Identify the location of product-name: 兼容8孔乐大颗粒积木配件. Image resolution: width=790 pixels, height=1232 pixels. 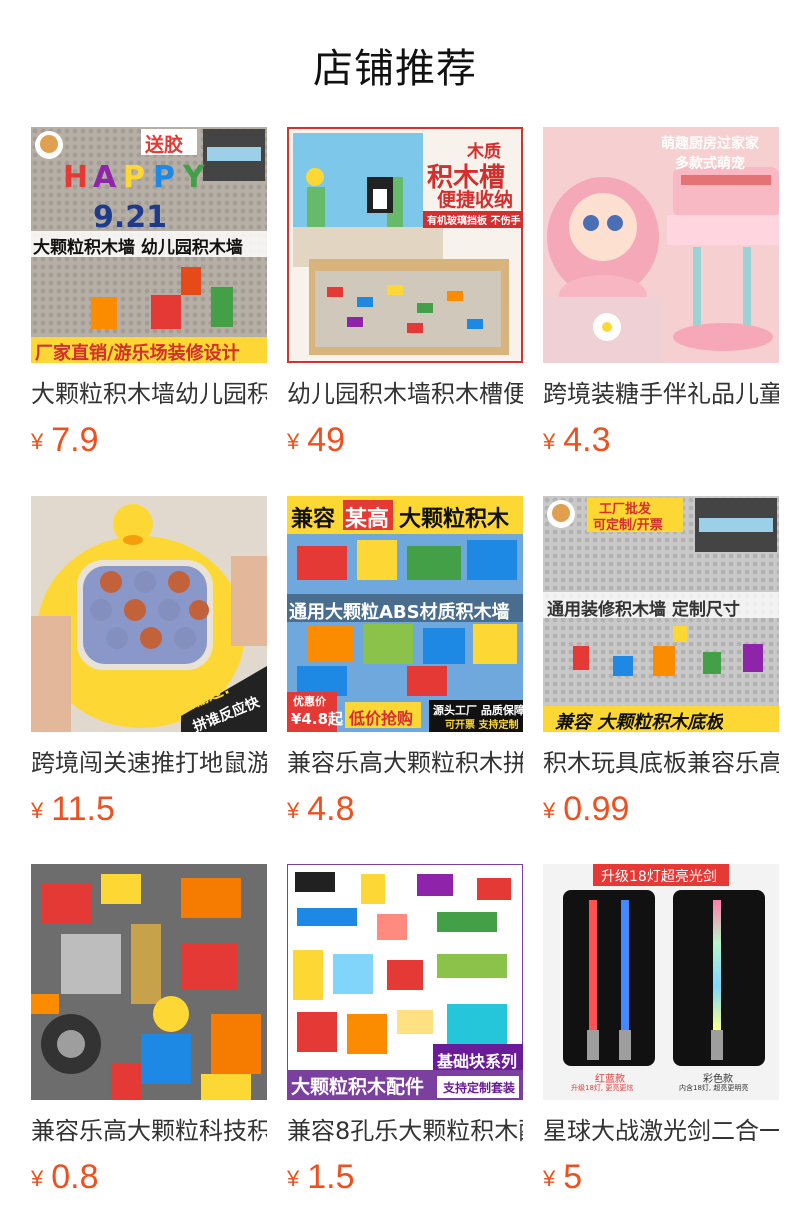
(405, 1132).